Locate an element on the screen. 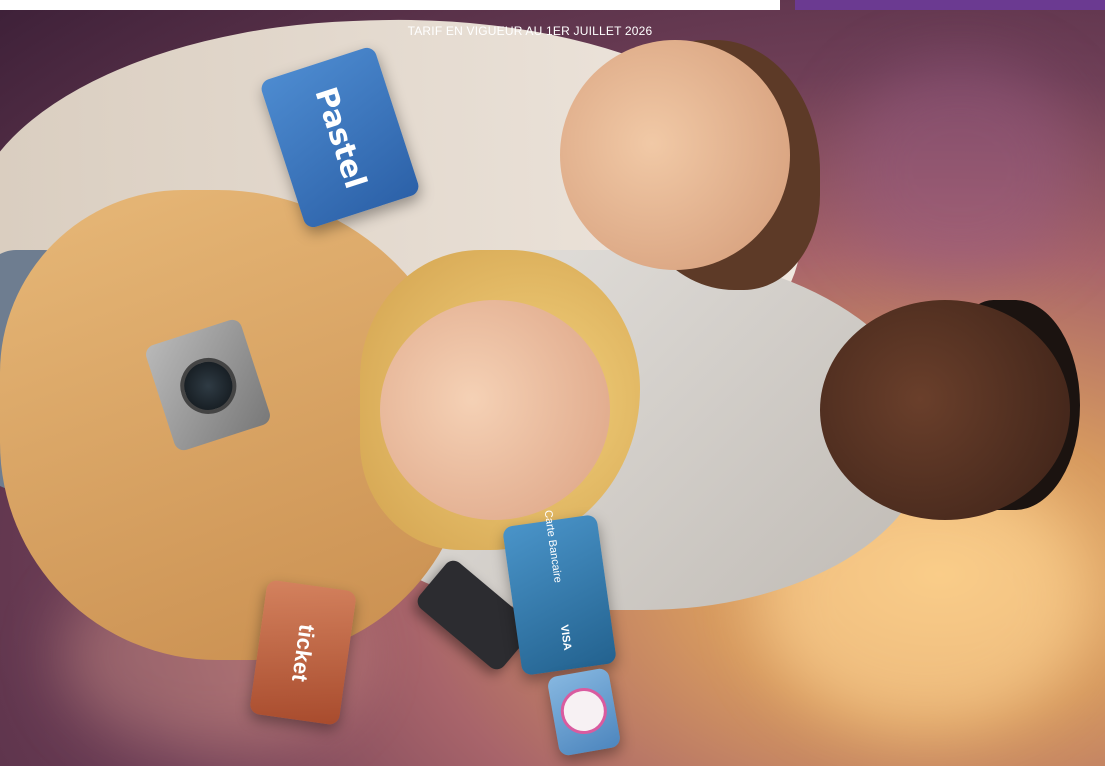 This screenshot has width=1105, height=766. ticket-card-label: ticket is located at coordinates (303, 652).